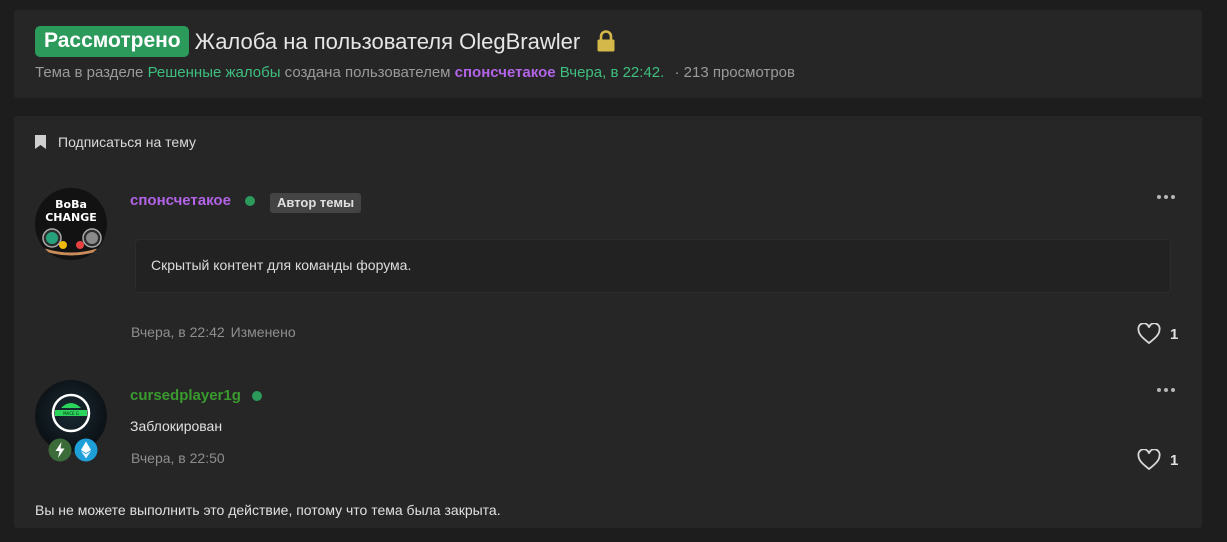 This screenshot has height=542, width=1227. I want to click on thread-date-link: Вчера, в 22:42., so click(612, 72).